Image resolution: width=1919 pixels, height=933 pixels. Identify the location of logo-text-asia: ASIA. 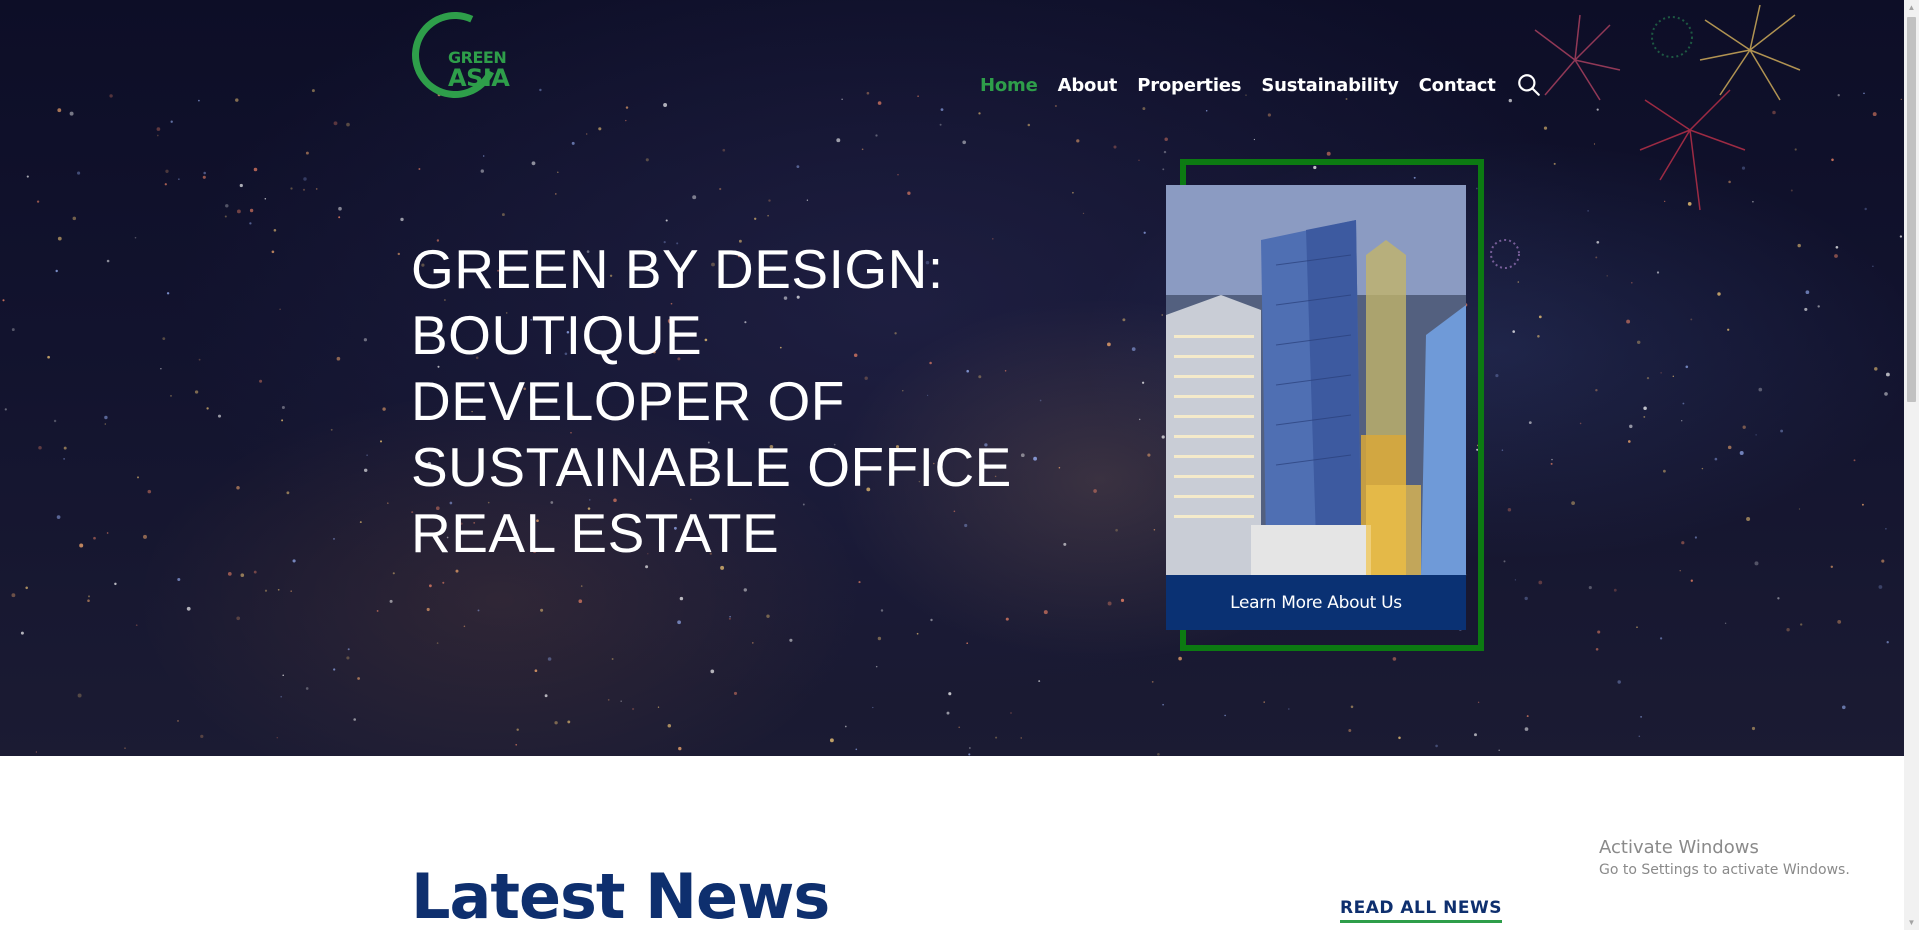
(479, 78).